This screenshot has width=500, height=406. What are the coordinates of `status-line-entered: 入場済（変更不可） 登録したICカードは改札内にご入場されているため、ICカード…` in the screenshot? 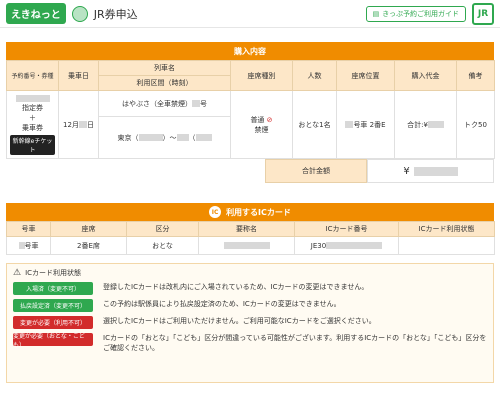 It's located at (250, 288).